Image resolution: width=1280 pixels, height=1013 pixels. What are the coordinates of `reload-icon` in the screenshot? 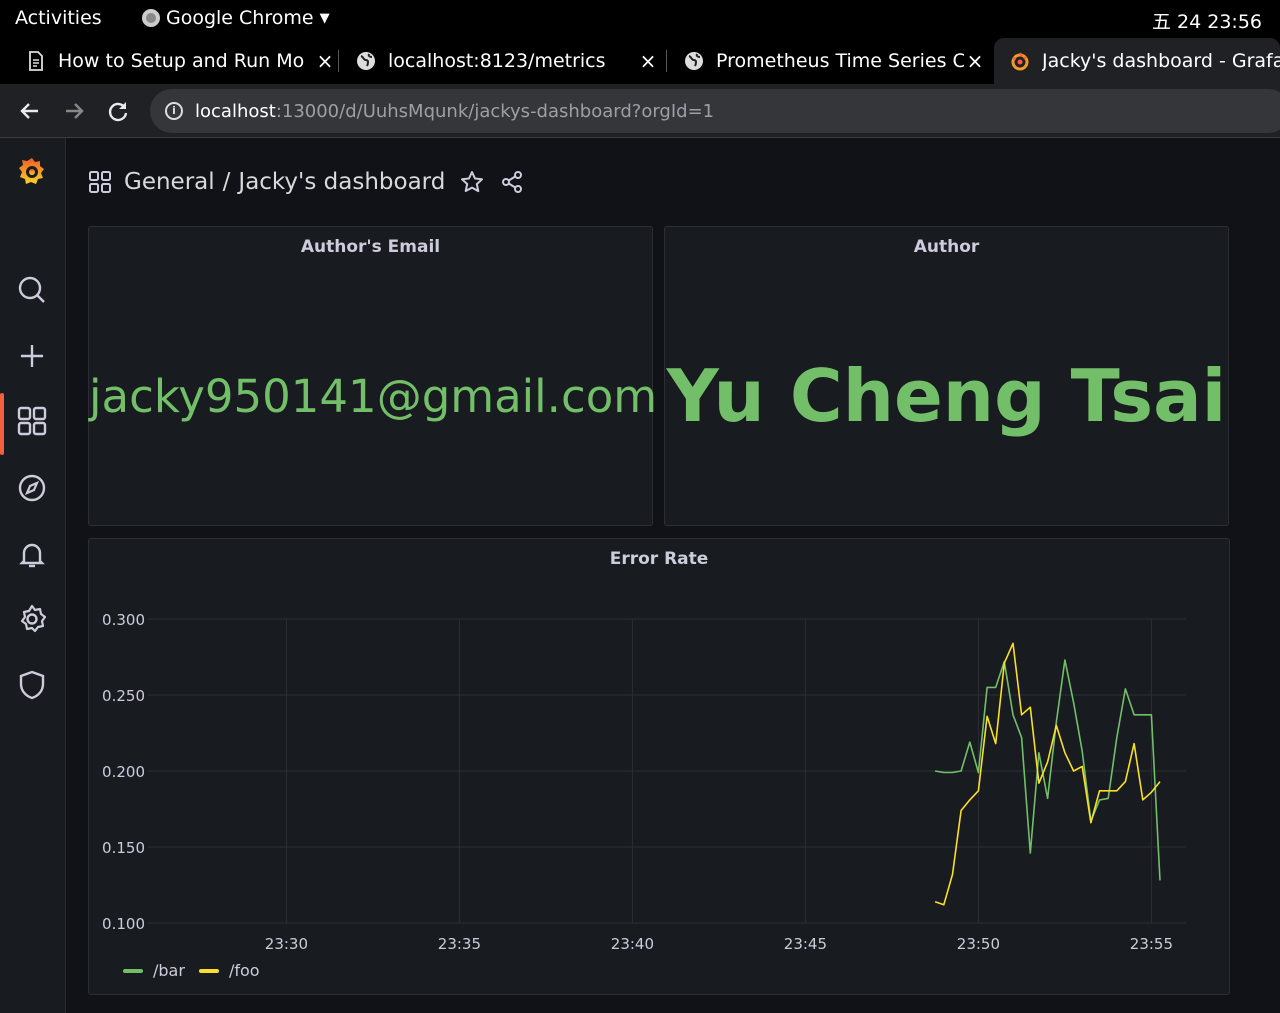 It's located at (118, 112).